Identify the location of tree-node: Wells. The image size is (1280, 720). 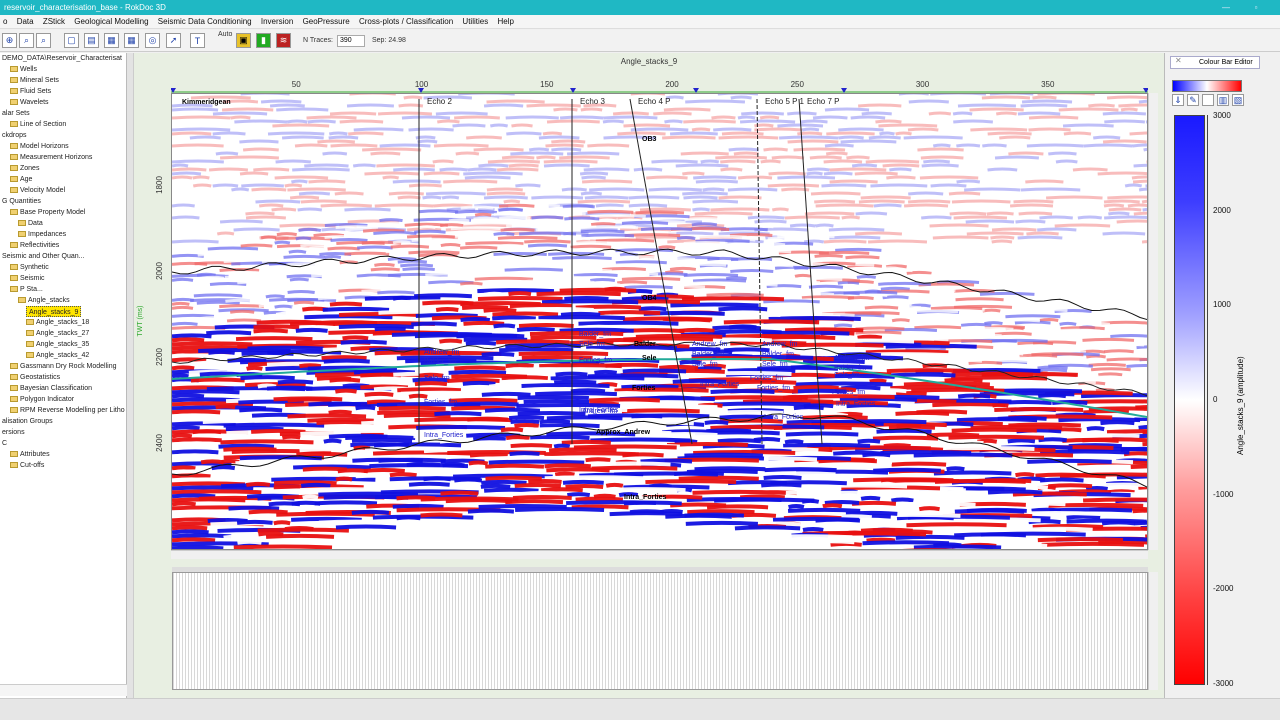
(23, 69).